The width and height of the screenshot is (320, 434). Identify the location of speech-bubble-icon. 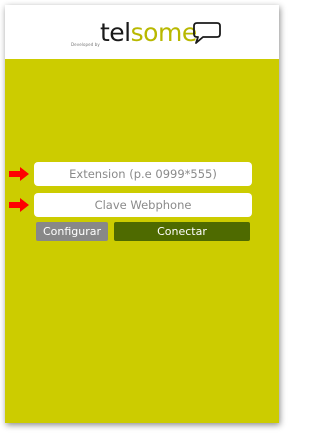
(207, 33).